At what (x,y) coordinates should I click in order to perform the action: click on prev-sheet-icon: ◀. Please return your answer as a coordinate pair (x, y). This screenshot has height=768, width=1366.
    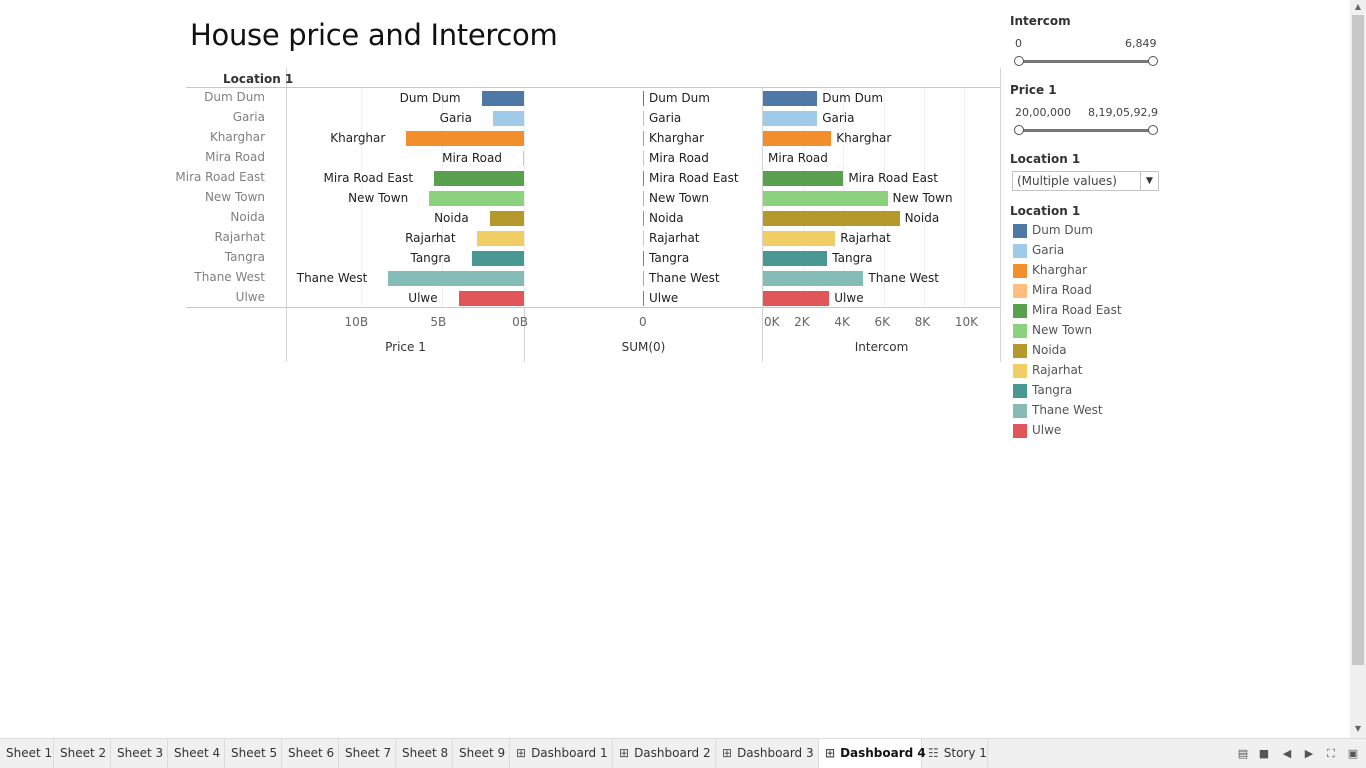
    Looking at the image, I should click on (1287, 754).